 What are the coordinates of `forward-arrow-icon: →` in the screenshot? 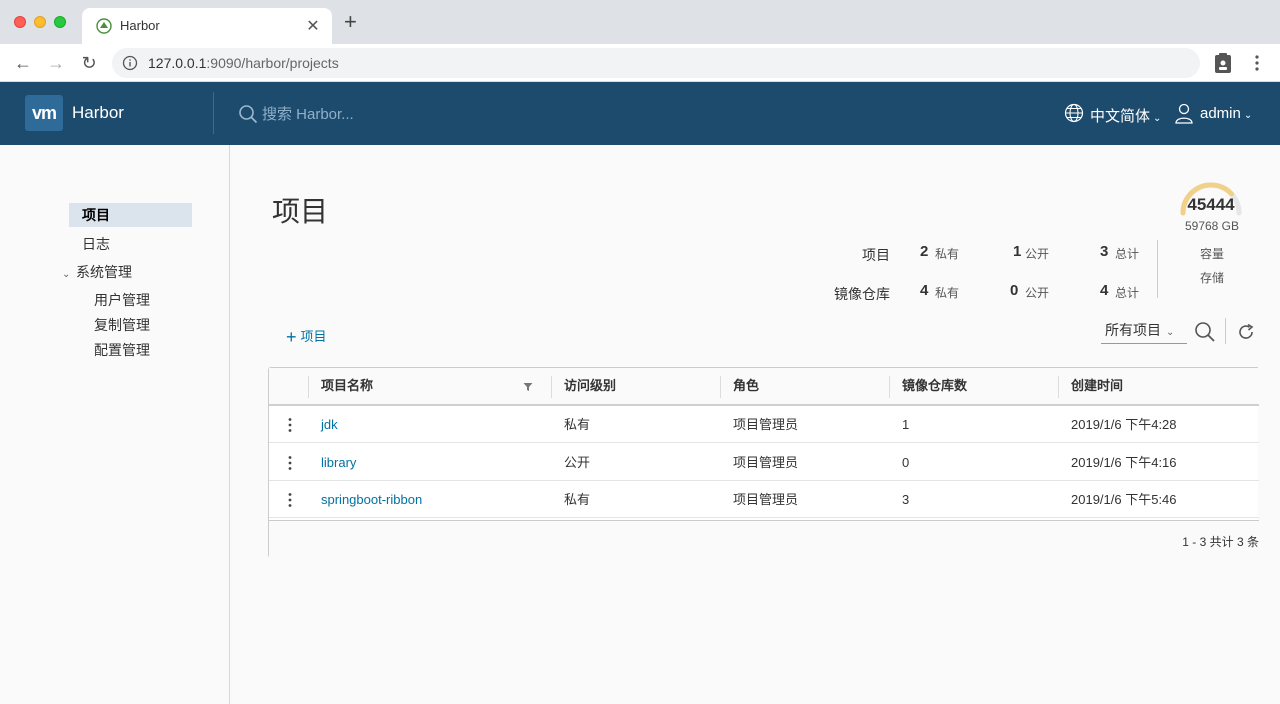 It's located at (56, 63).